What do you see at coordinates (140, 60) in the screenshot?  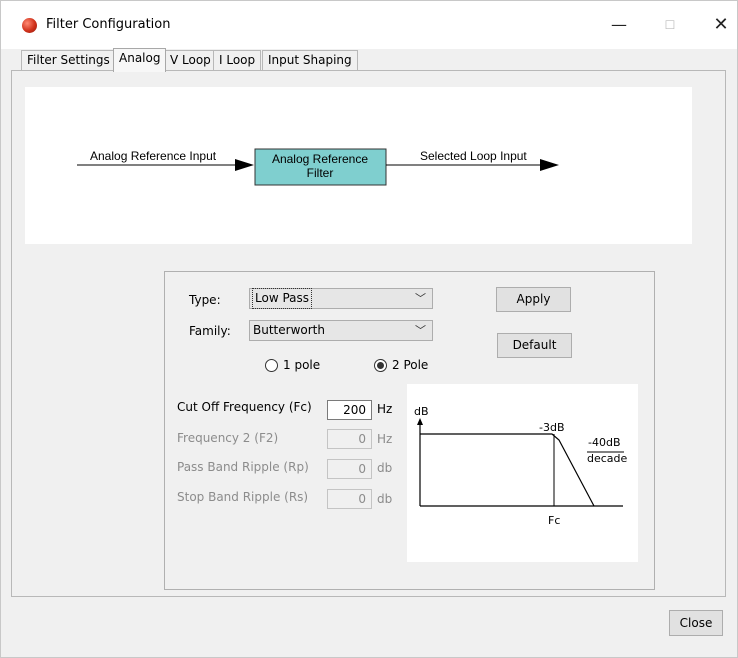 I see `tab-analog: Analog` at bounding box center [140, 60].